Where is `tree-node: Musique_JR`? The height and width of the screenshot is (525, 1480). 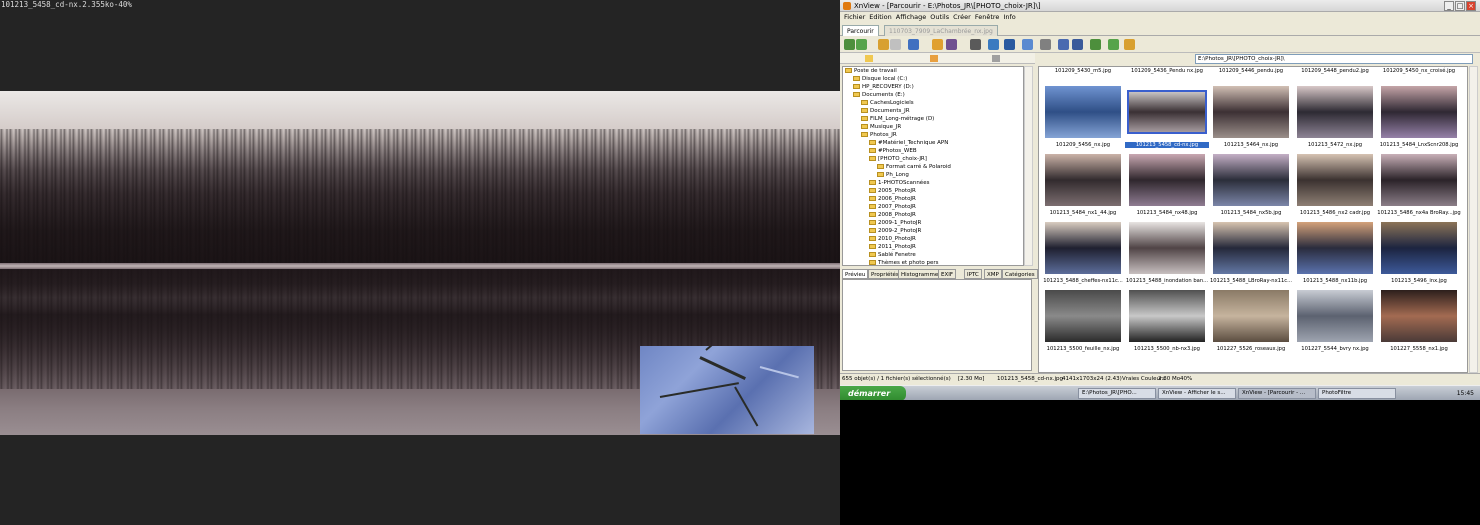
tree-node: Musique_JR is located at coordinates (881, 127).